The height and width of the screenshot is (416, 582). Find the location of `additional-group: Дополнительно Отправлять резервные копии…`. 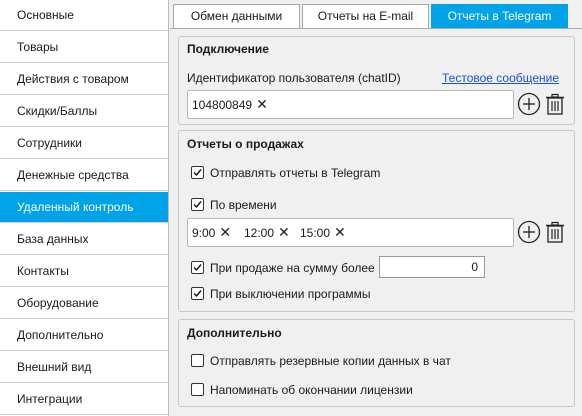

additional-group: Дополнительно Отправлять резервные копии… is located at coordinates (376, 363).